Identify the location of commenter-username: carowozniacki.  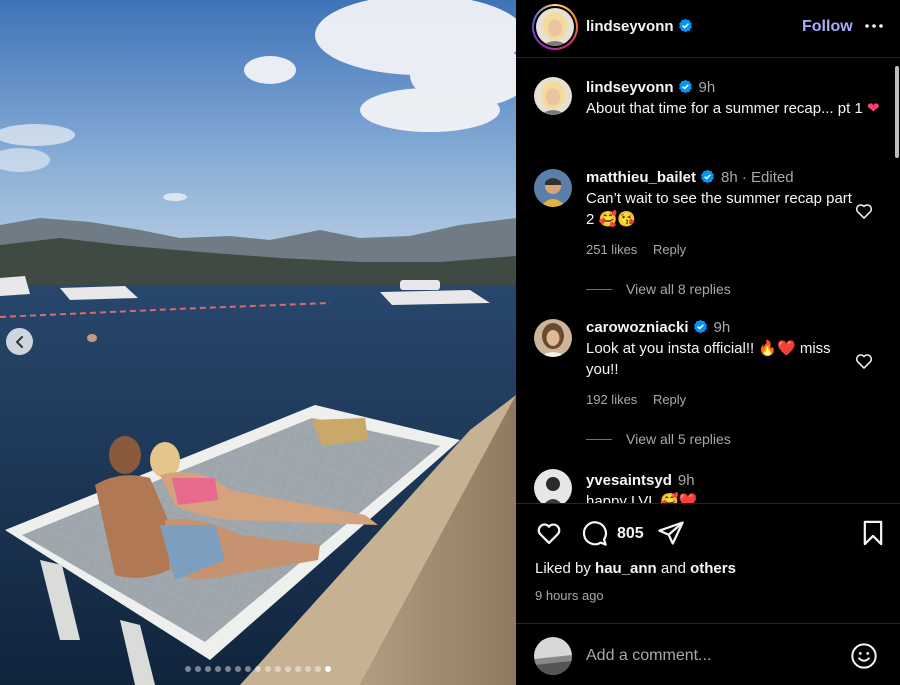
(637, 327).